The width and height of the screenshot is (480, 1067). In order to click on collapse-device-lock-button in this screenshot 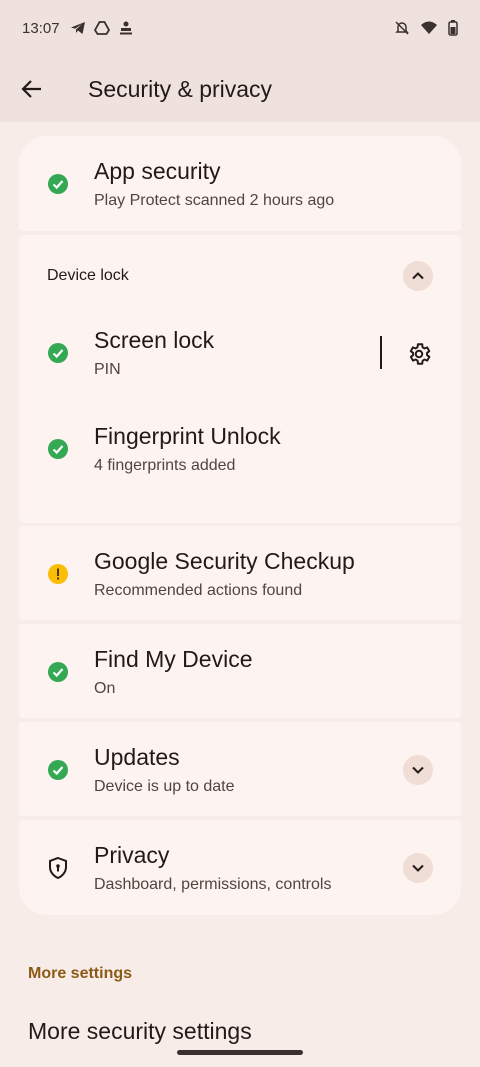, I will do `click(418, 276)`.